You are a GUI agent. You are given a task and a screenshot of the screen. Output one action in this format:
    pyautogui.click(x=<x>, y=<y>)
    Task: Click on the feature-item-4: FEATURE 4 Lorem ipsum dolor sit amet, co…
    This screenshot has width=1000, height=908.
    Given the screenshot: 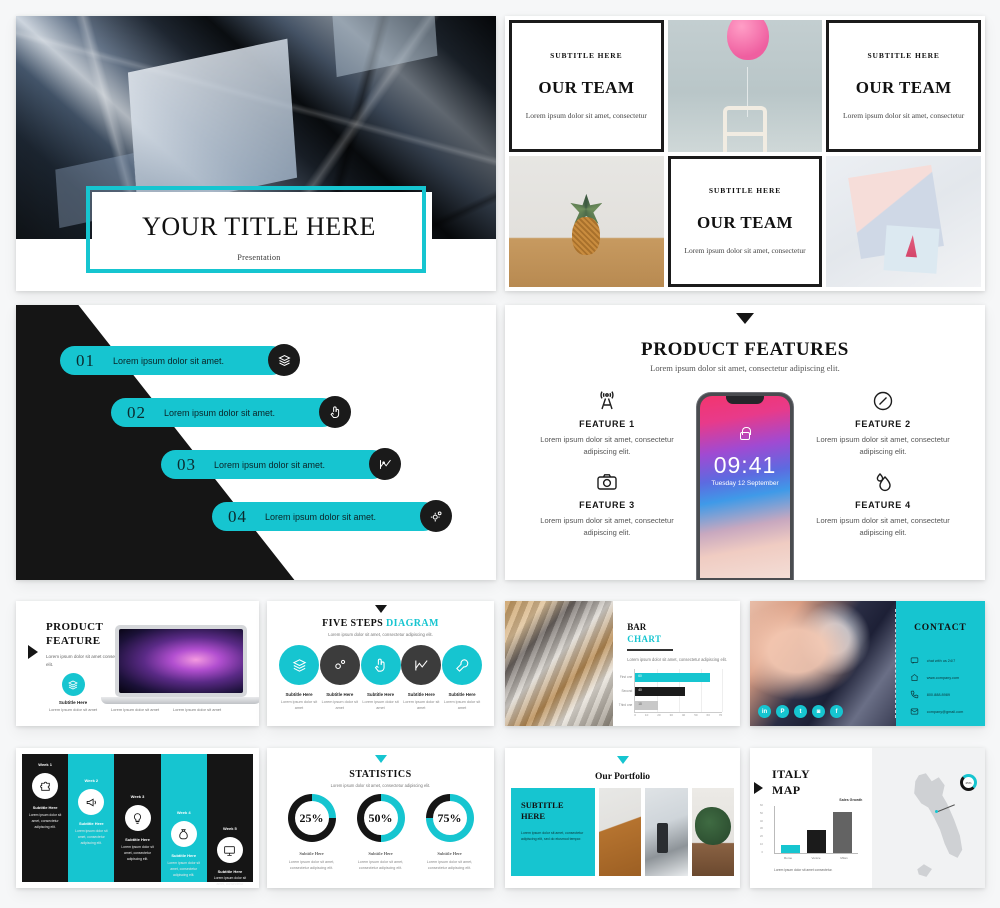 What is the action you would take?
    pyautogui.click(x=883, y=503)
    